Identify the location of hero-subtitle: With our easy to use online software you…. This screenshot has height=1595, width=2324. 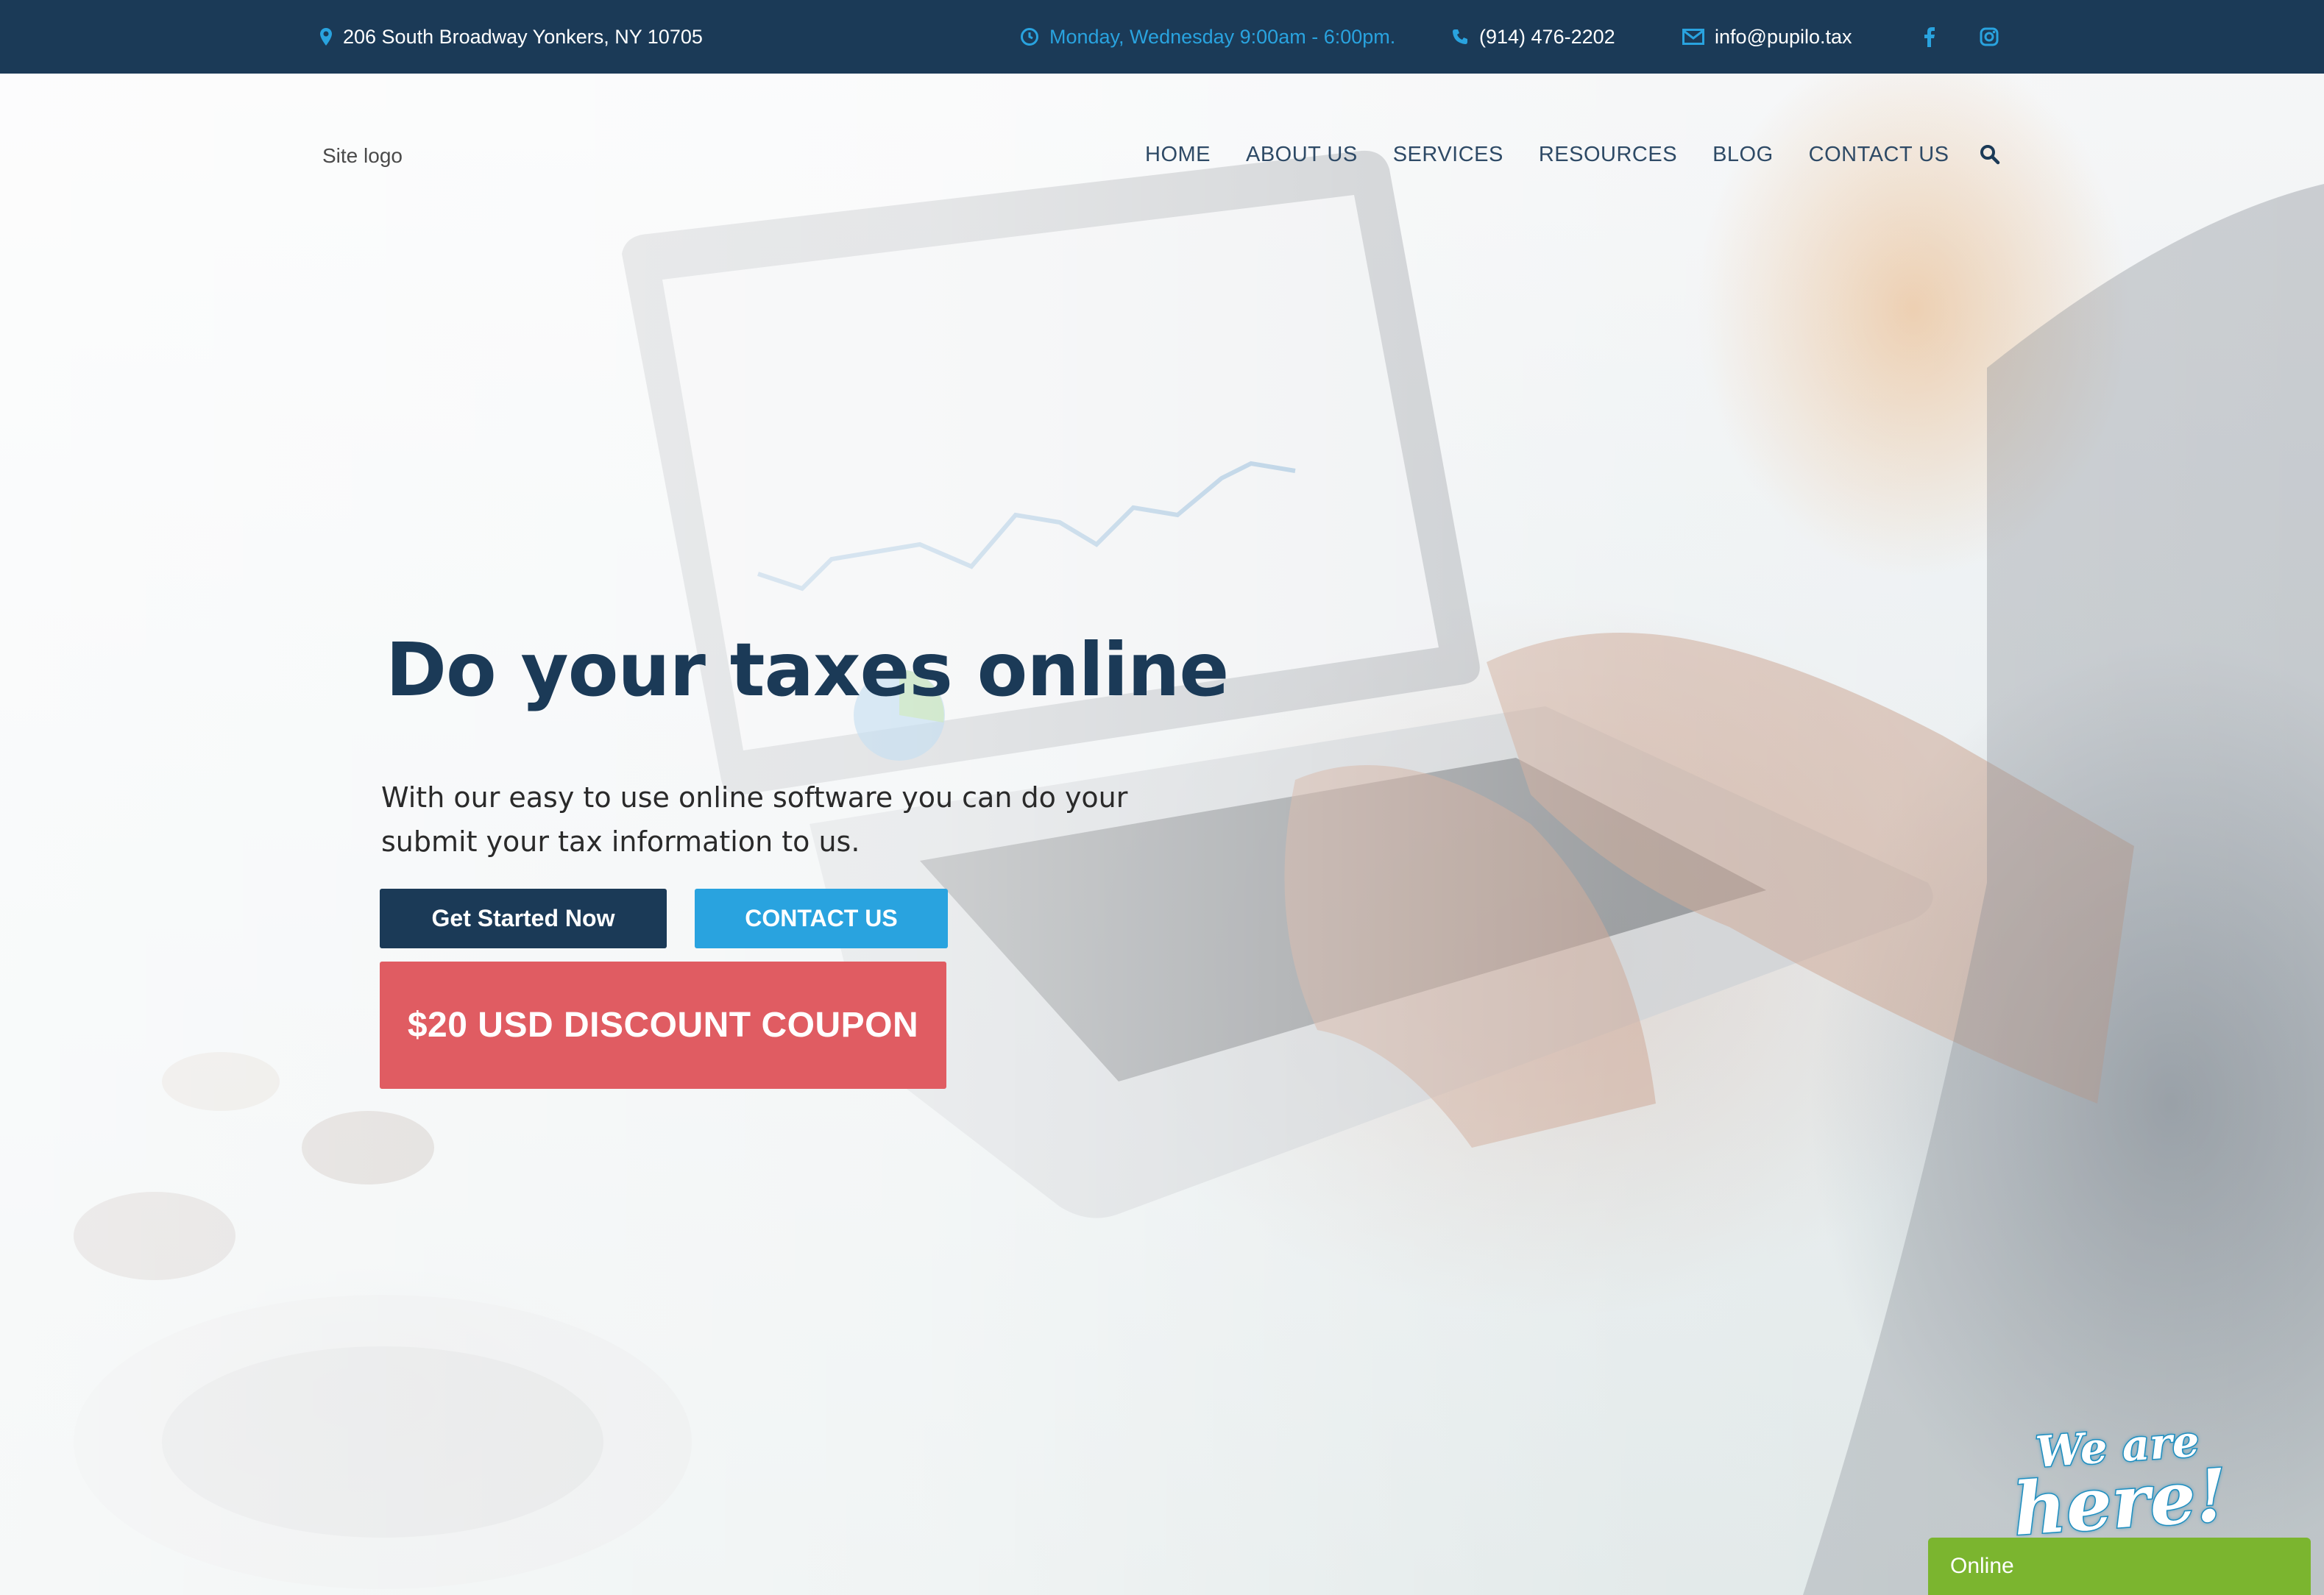
(754, 819).